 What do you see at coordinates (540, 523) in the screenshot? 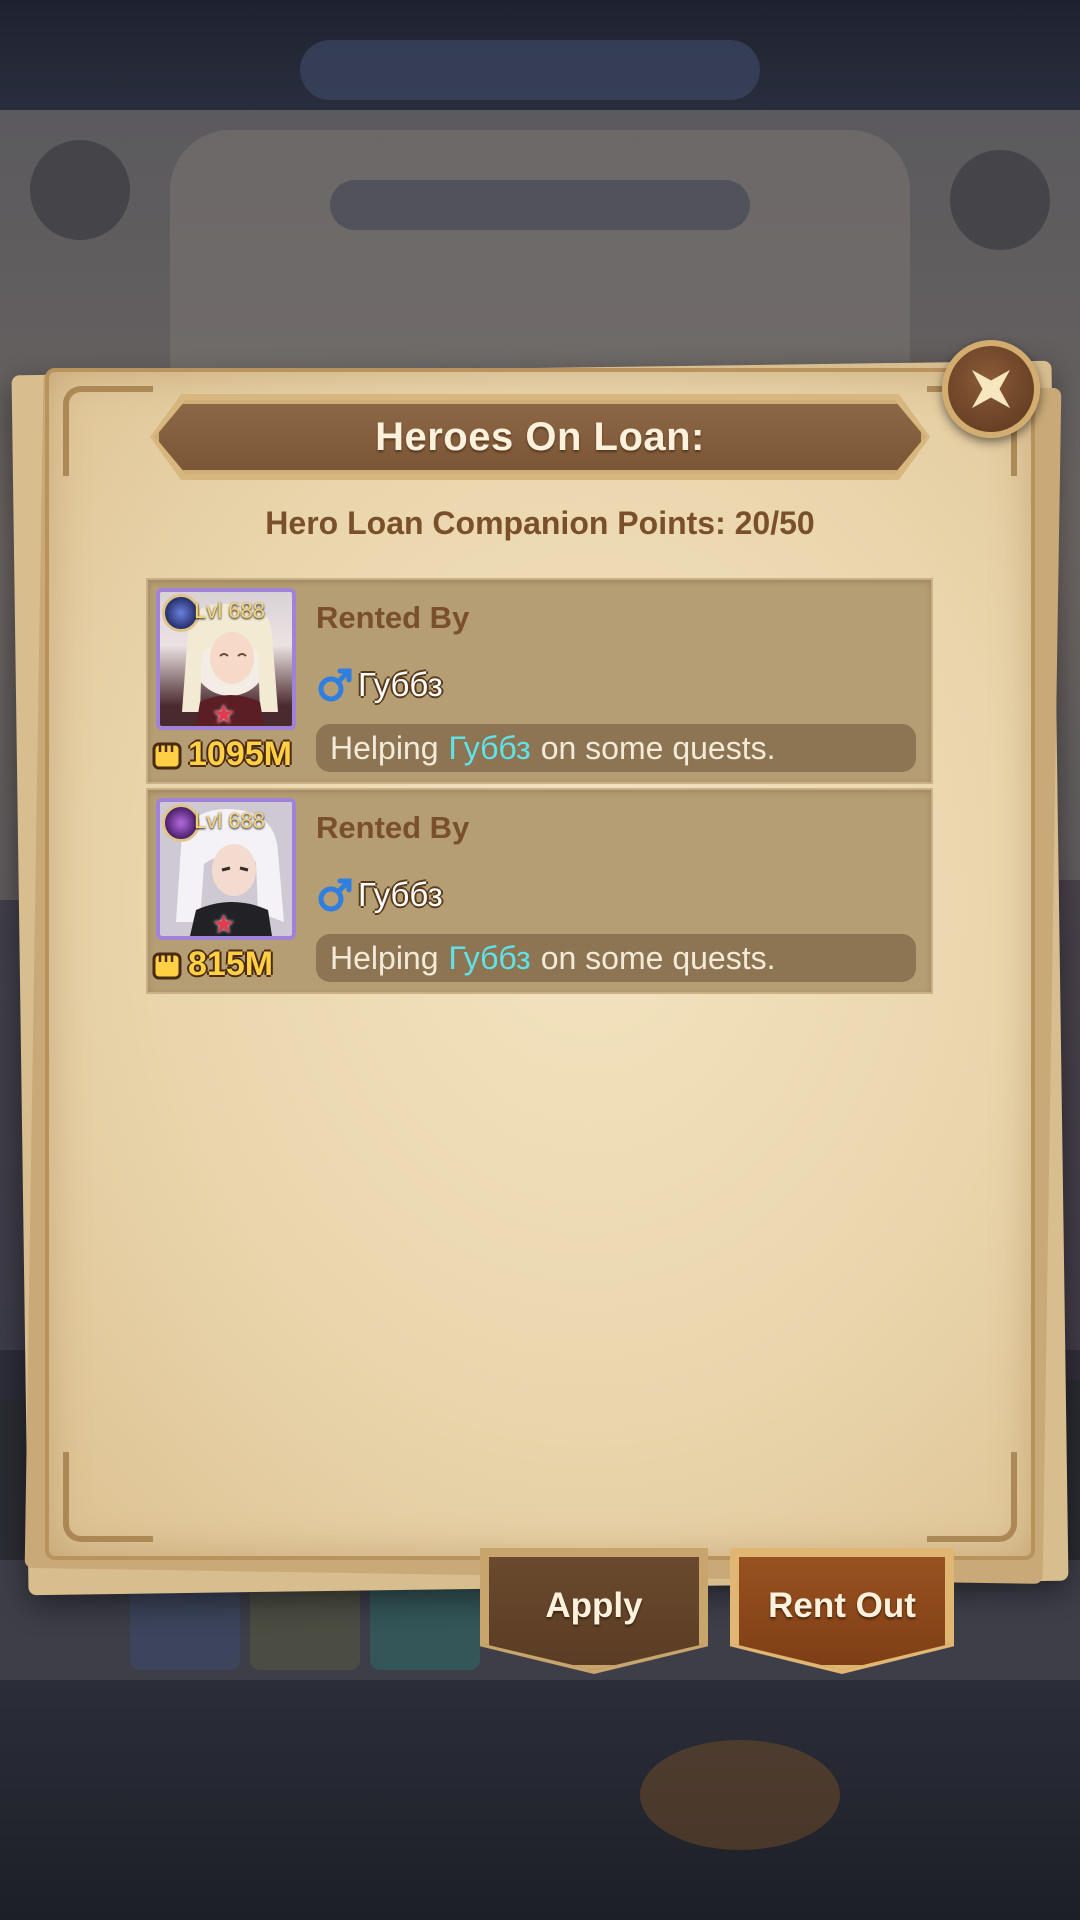
I see `companion-points: Hero Loan Companion Points: 20/50` at bounding box center [540, 523].